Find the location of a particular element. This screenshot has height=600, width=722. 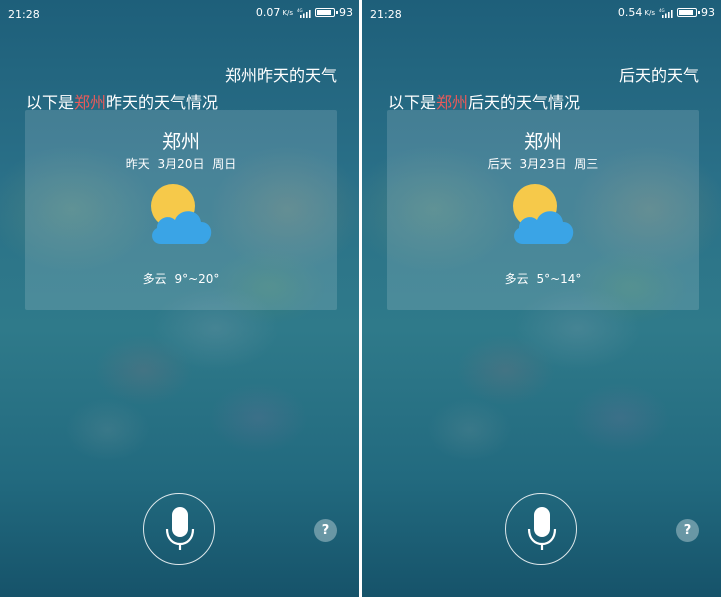

status-indicators: 0.54 K/s 4G 93 is located at coordinates (666, 12).